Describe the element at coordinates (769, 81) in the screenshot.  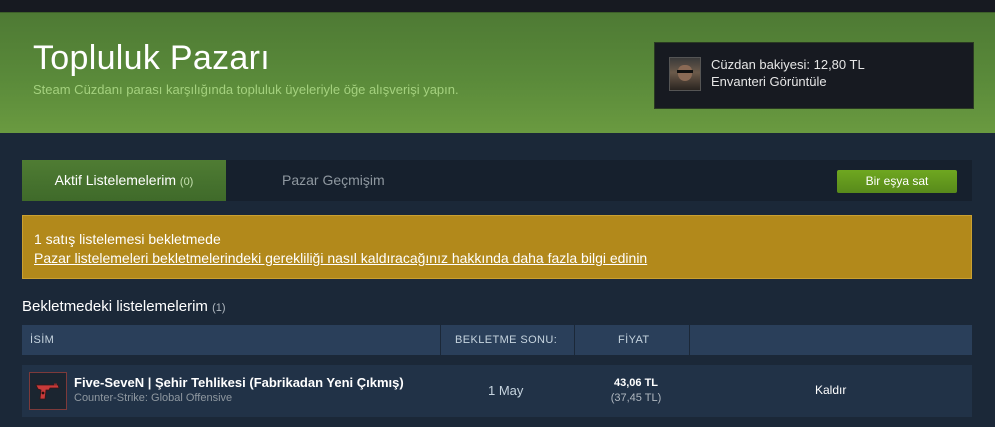
I see `view-inventory-link: Envanteri Görüntüle` at that location.